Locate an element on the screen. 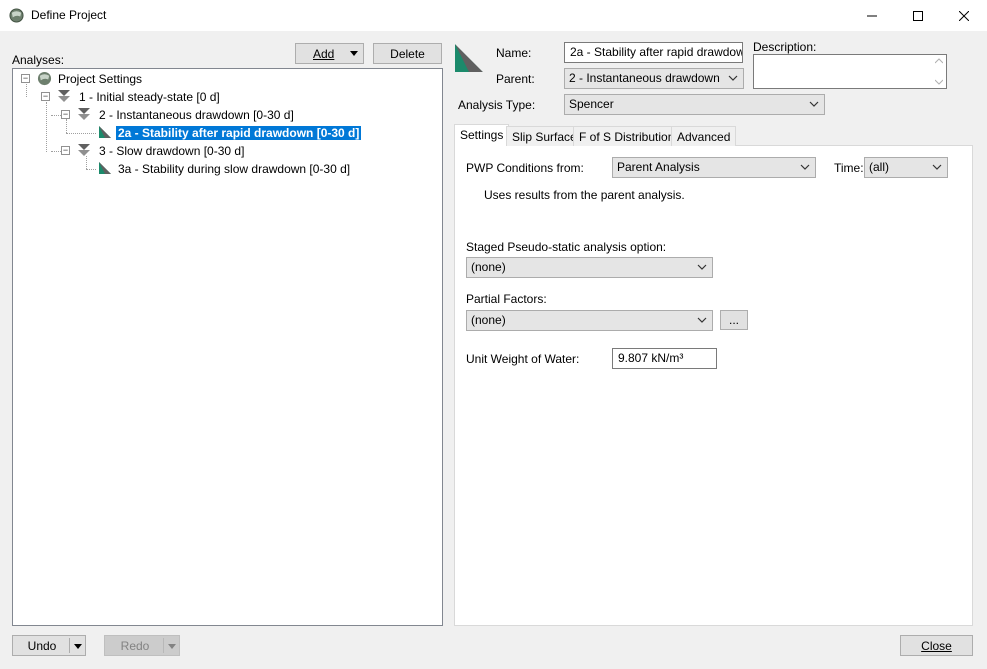 The height and width of the screenshot is (669, 987). description-label: Description: is located at coordinates (785, 47).